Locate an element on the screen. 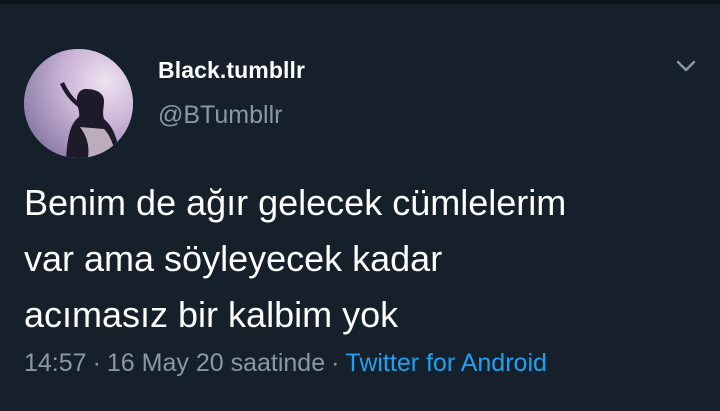 This screenshot has width=720, height=411. bottom-edge is located at coordinates (360, 407).